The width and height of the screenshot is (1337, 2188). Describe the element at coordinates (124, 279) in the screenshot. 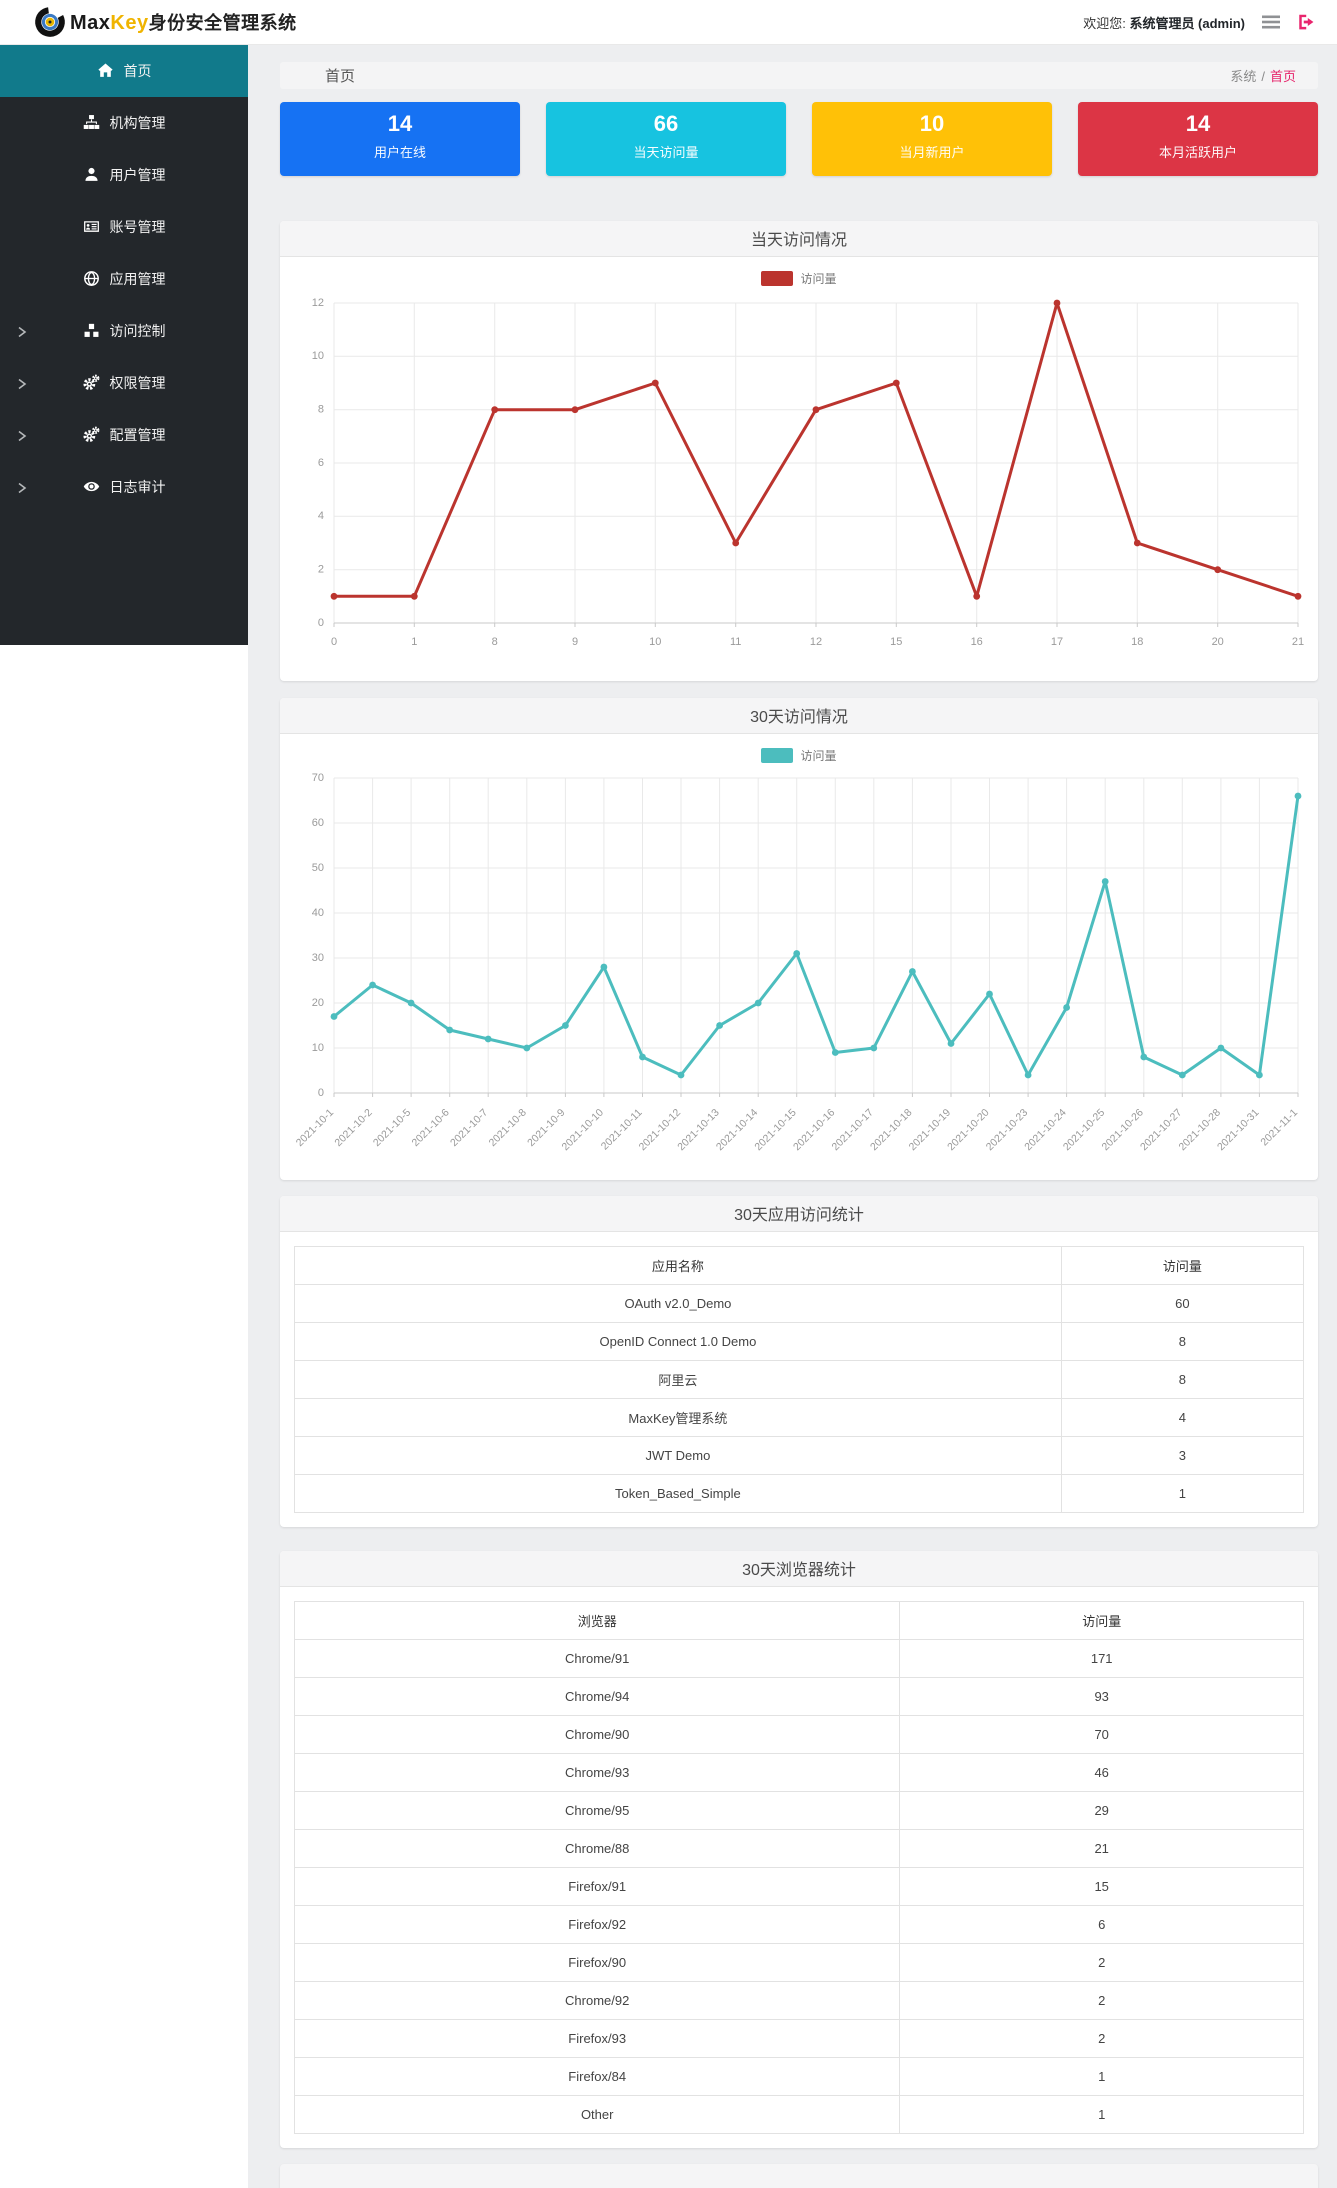

I see `sidebar-item-应用管理: 应用管理` at that location.